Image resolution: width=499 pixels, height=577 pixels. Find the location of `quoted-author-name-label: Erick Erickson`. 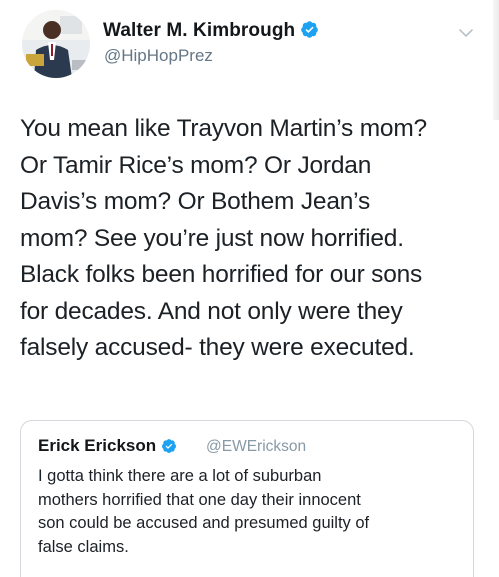

quoted-author-name-label: Erick Erickson is located at coordinates (97, 445).